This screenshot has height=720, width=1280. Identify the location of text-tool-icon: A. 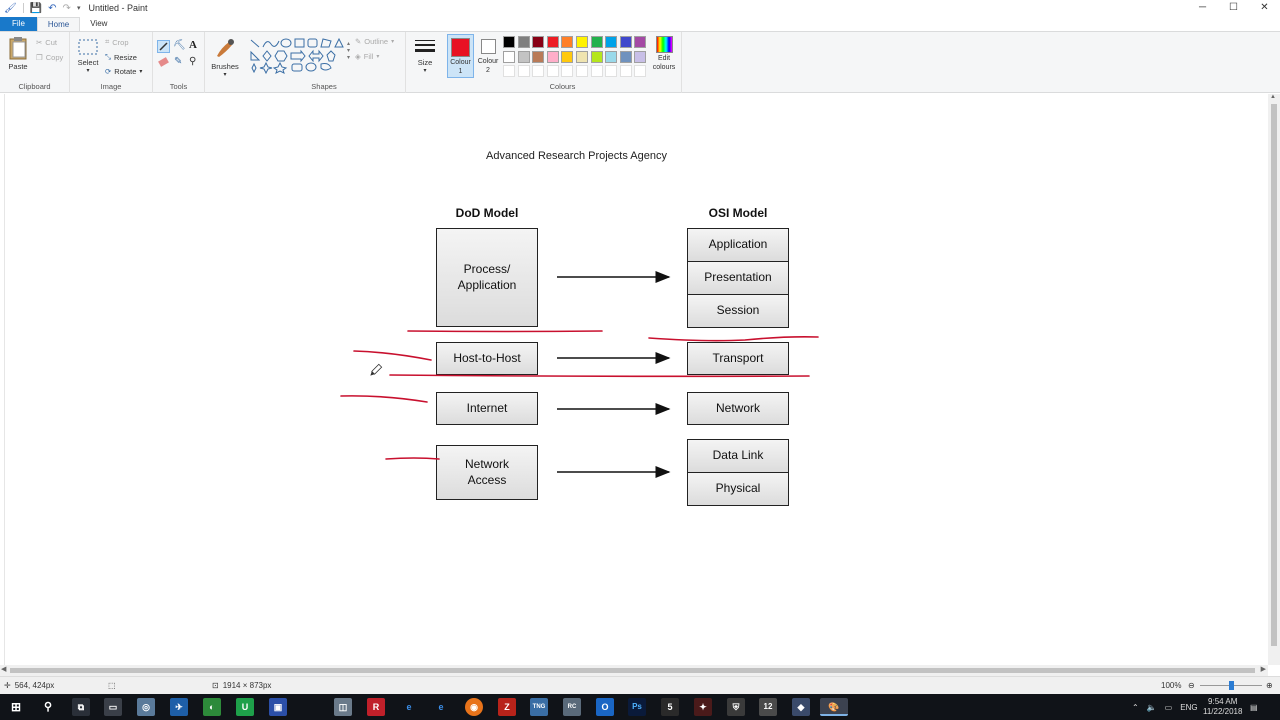
(193, 45).